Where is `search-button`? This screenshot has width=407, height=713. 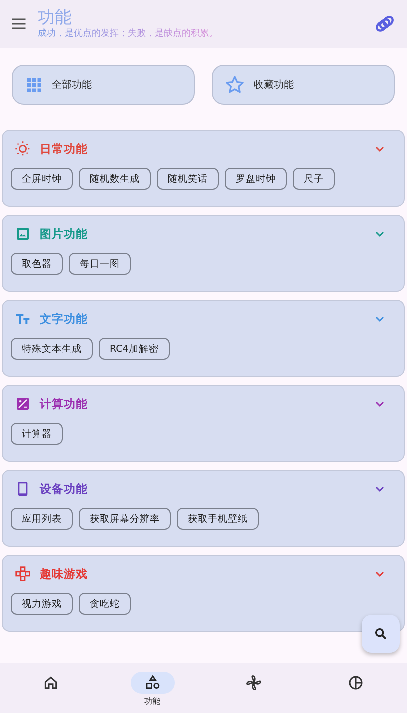
search-button is located at coordinates (381, 634).